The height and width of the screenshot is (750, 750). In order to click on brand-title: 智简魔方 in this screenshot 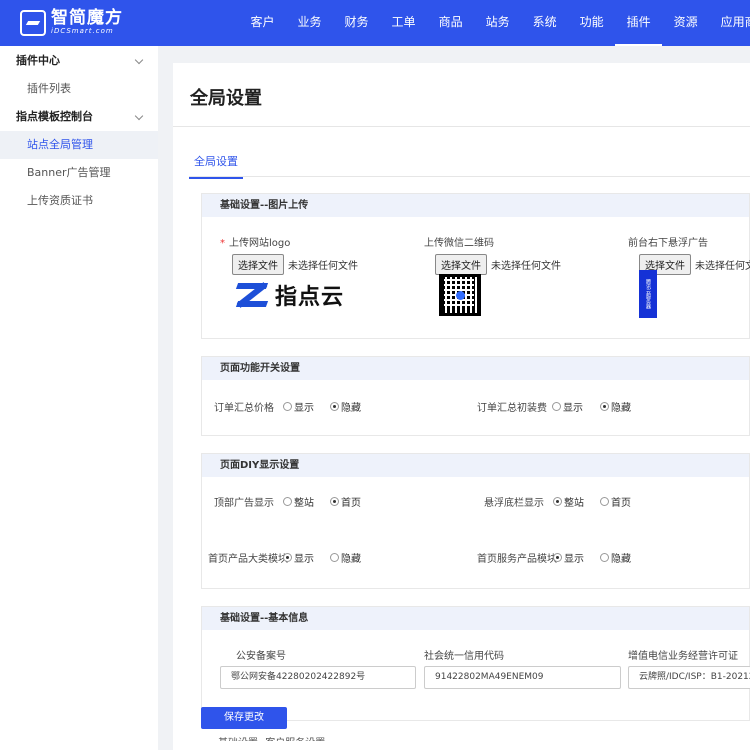, I will do `click(87, 18)`.